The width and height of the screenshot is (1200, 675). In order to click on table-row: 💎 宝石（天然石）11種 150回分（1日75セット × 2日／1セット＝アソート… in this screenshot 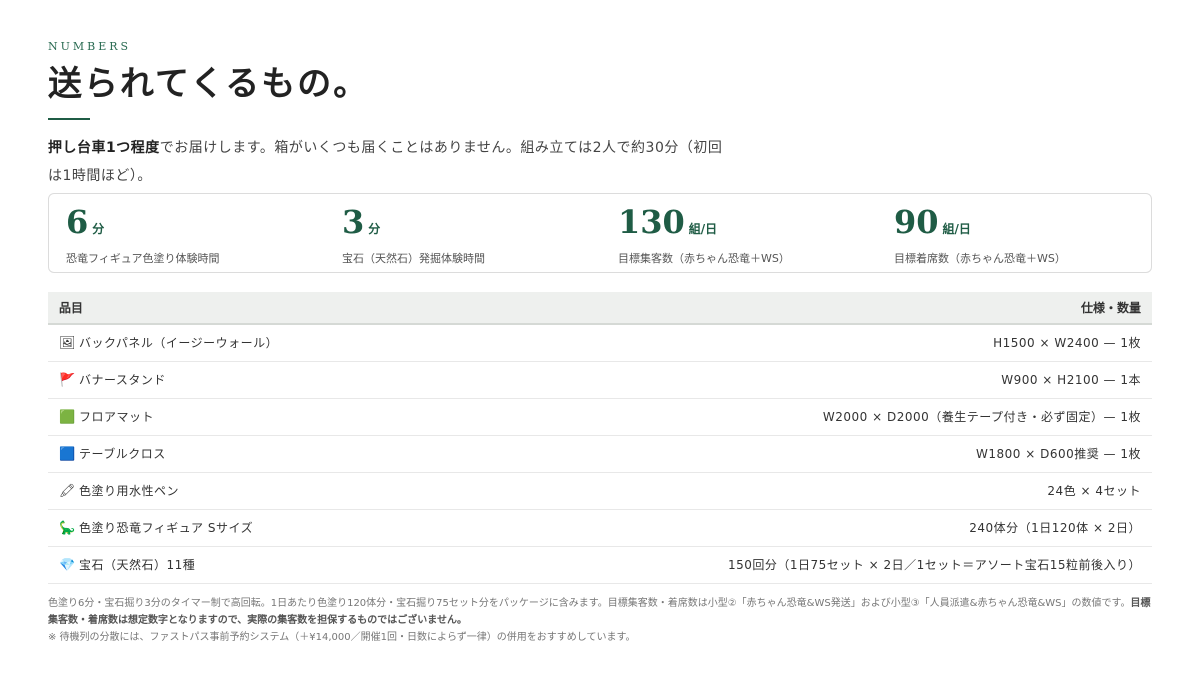, I will do `click(600, 564)`.